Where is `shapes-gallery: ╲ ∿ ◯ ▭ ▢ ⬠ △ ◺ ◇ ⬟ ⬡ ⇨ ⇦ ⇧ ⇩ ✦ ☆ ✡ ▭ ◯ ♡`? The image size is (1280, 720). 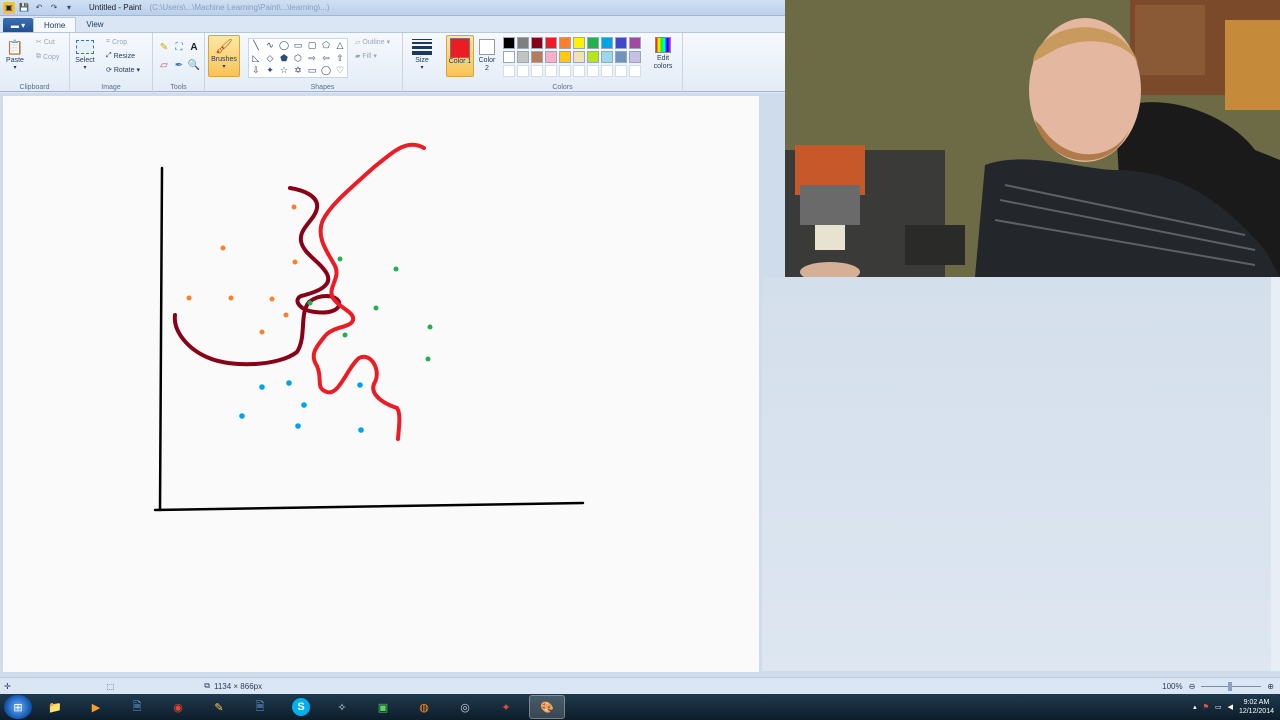 shapes-gallery: ╲ ∿ ◯ ▭ ▢ ⬠ △ ◺ ◇ ⬟ ⬡ ⇨ ⇦ ⇧ ⇩ ✦ ☆ ✡ ▭ ◯ ♡ is located at coordinates (298, 58).